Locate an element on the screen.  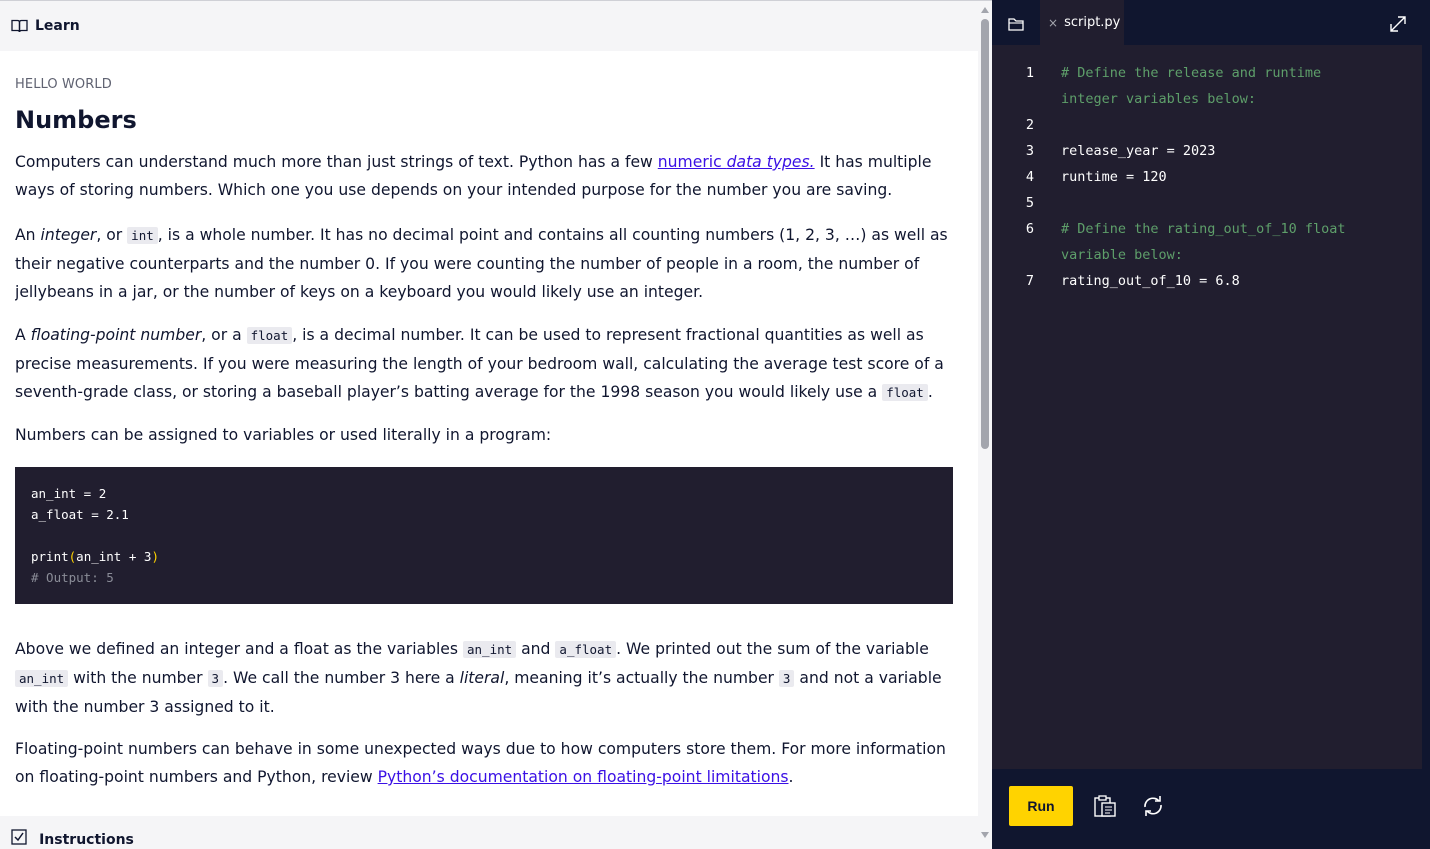
text: . We call the number 3 here a is located at coordinates (341, 678).